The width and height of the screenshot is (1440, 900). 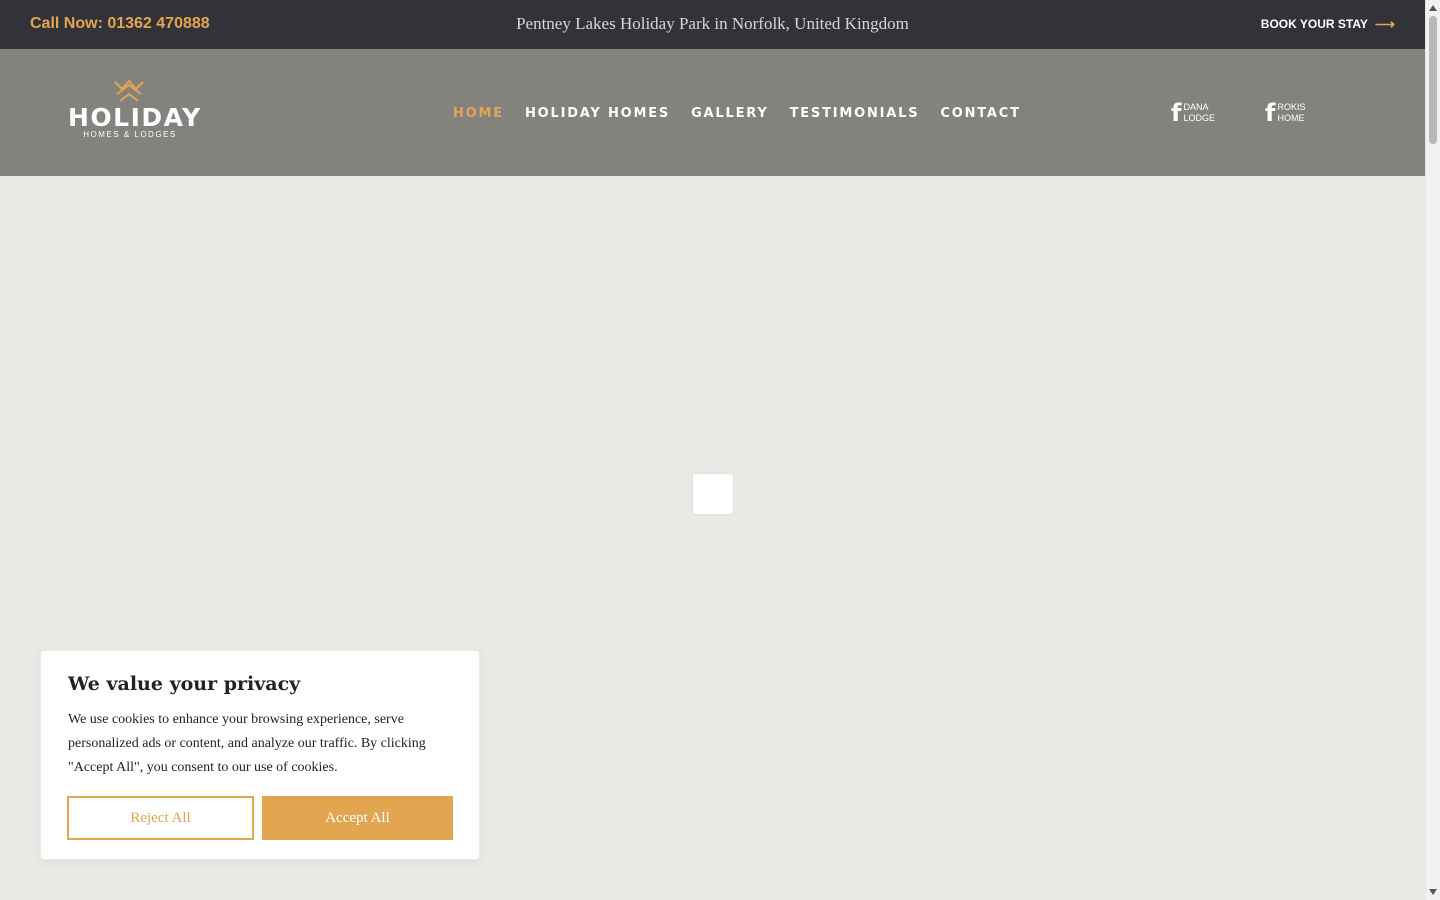 What do you see at coordinates (129, 91) in the screenshot?
I see `crown-icon` at bounding box center [129, 91].